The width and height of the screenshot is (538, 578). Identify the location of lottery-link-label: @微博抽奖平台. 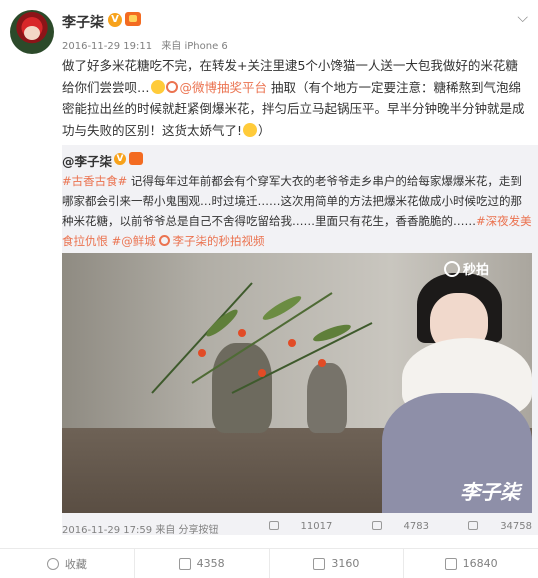
(223, 87).